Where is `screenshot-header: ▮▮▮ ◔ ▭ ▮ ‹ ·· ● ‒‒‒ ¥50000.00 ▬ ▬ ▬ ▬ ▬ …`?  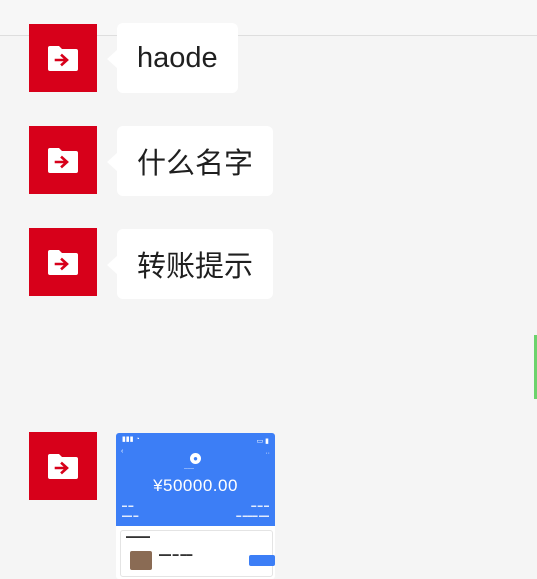 screenshot-header: ▮▮▮ ◔ ▭ ▮ ‹ ·· ● ‒‒‒ ¥50000.00 ▬ ▬ ▬ ▬ ▬ … is located at coordinates (195, 481).